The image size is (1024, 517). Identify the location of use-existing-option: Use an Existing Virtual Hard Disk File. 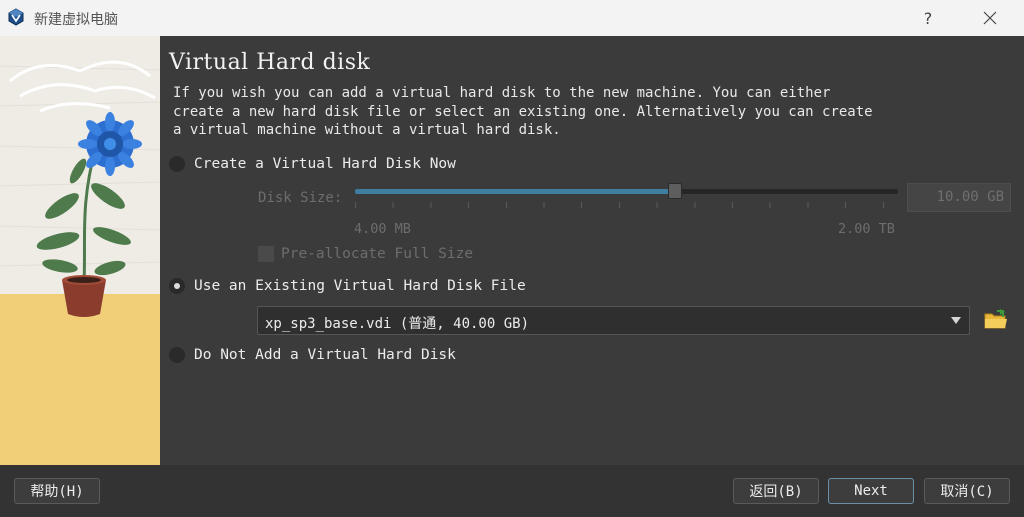
(347, 286).